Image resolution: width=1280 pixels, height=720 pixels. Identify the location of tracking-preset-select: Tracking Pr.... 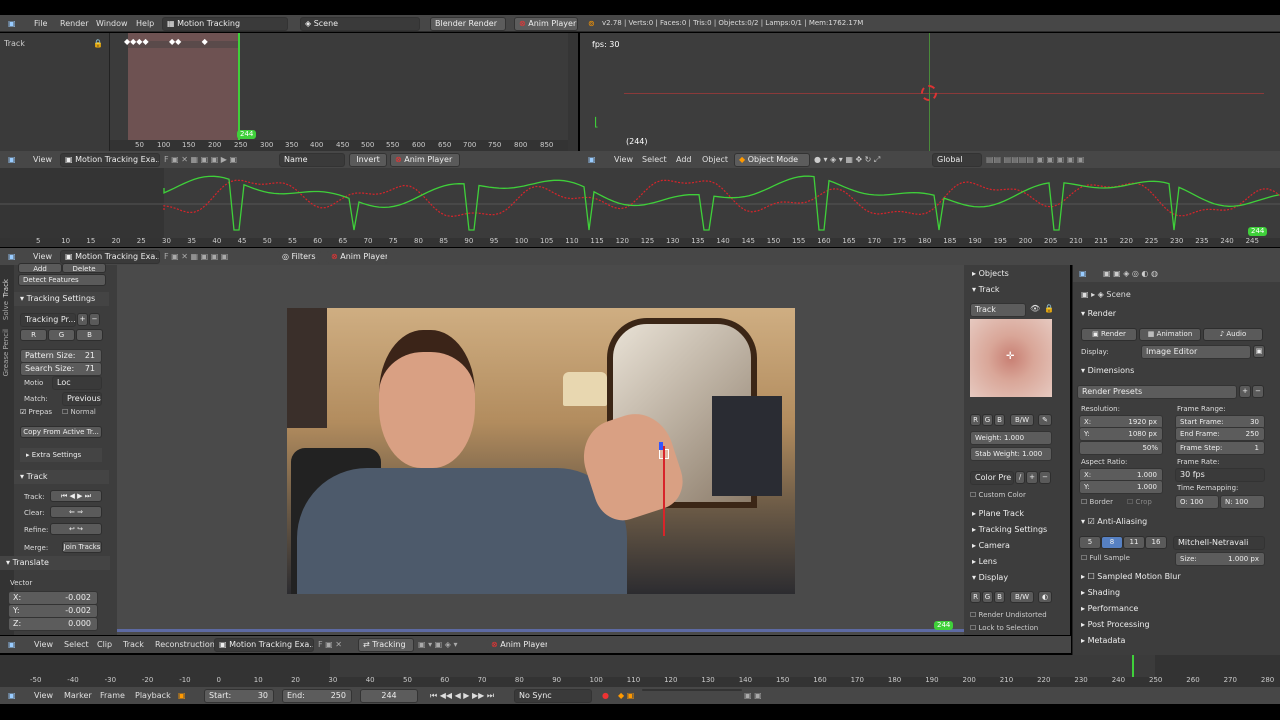
(48, 320).